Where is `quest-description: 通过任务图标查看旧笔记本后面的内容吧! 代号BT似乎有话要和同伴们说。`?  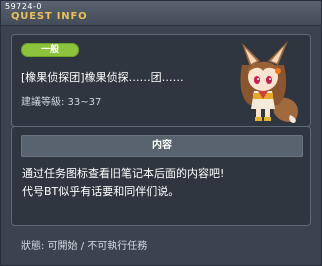
quest-description: 通过任务图标查看旧笔记本后面的内容吧! 代号BT似乎有话要和同伴们说。 is located at coordinates (162, 183).